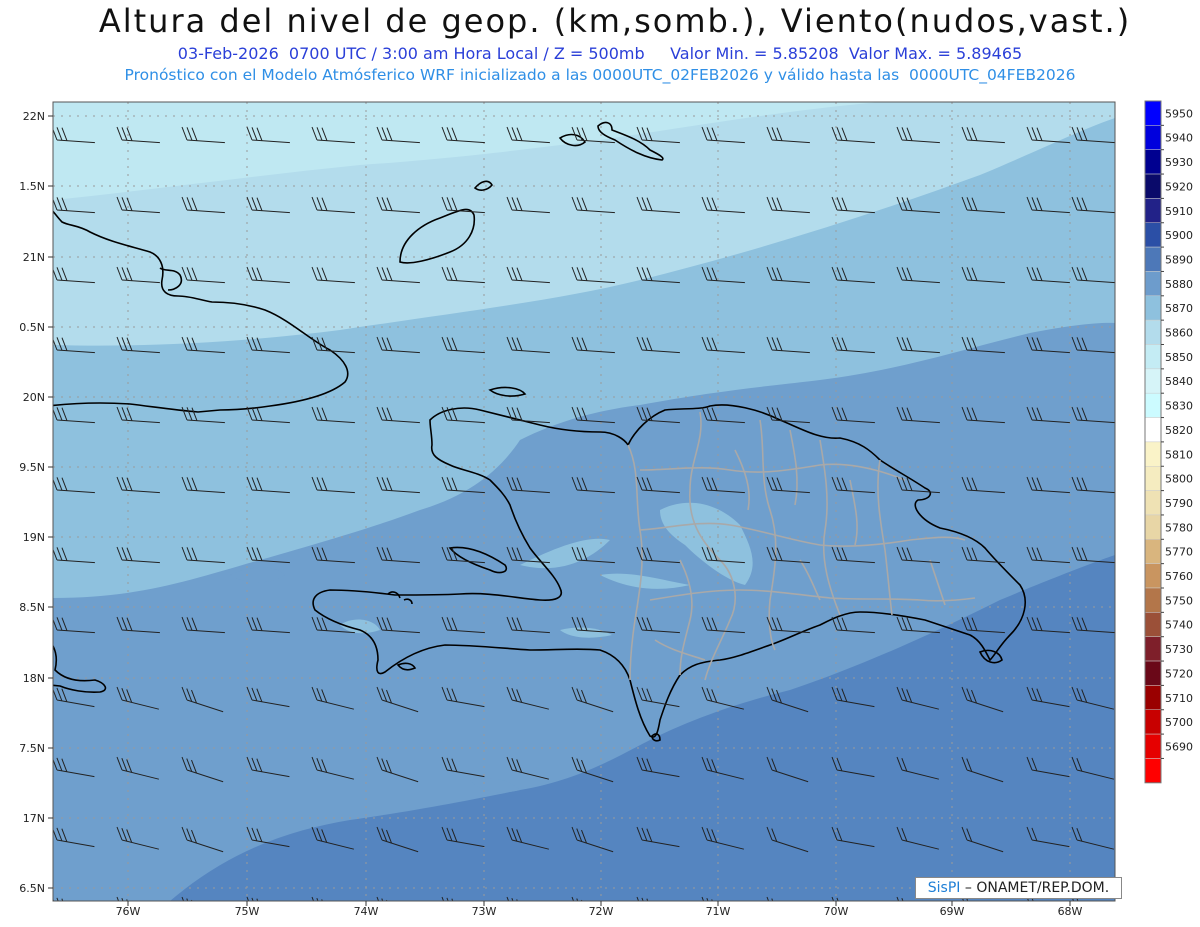  What do you see at coordinates (1179, 211) in the screenshot?
I see `colorbar-label: 5910` at bounding box center [1179, 211].